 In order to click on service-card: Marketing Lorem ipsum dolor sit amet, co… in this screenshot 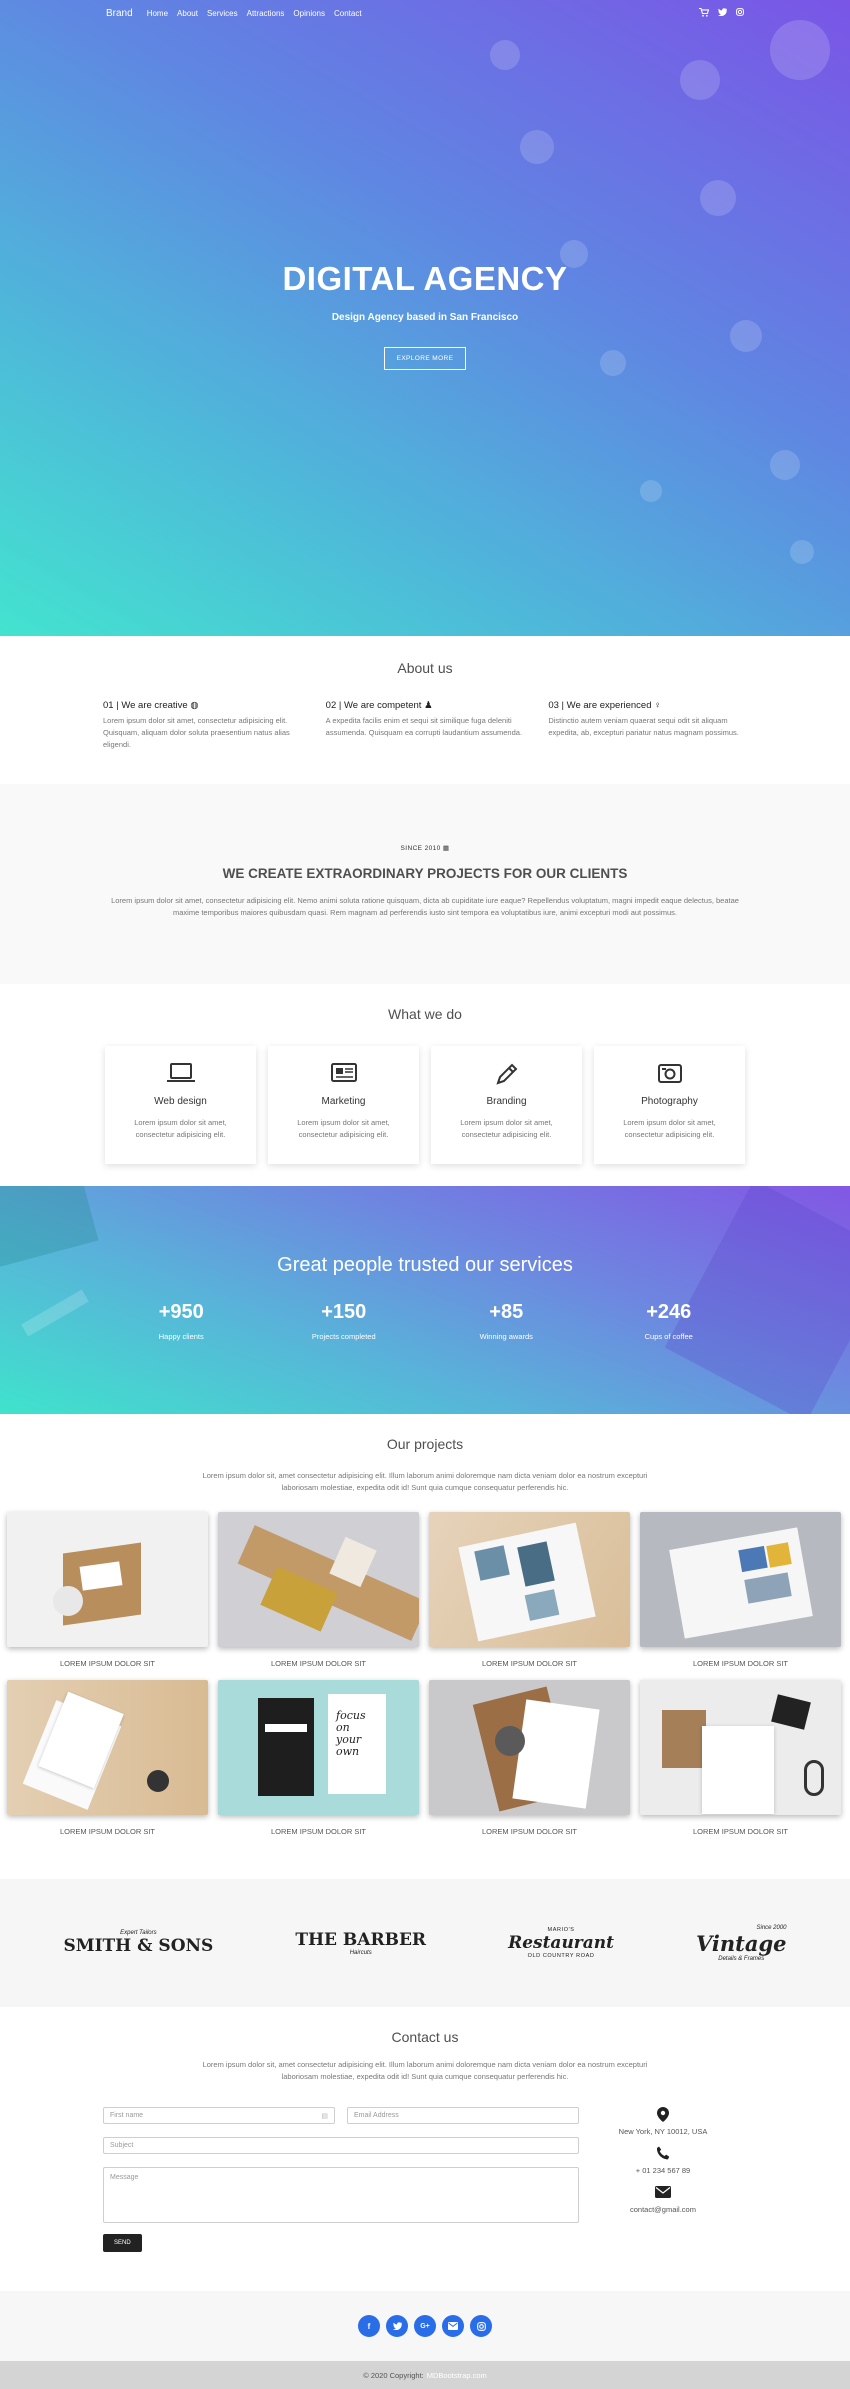, I will do `click(343, 1105)`.